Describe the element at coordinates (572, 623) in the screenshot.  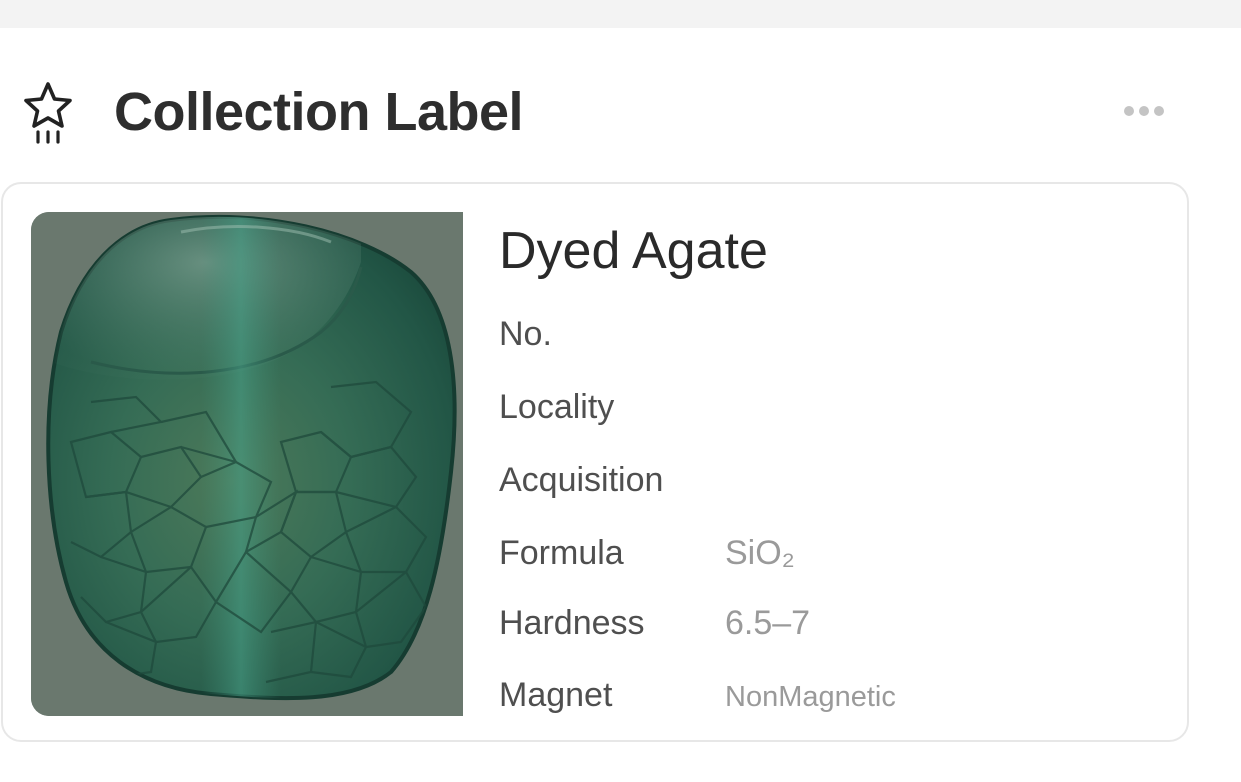
I see `field-label-hardness: Hardness` at that location.